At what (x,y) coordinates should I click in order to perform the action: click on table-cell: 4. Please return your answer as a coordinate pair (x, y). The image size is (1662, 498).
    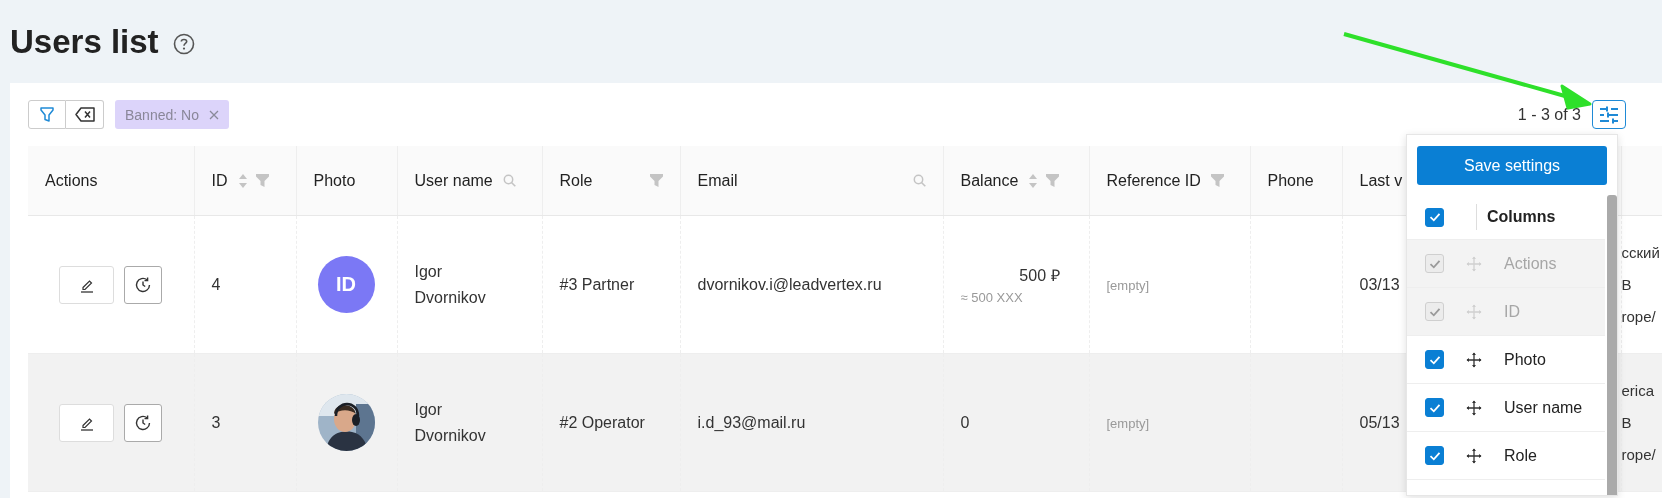
    Looking at the image, I should click on (245, 284).